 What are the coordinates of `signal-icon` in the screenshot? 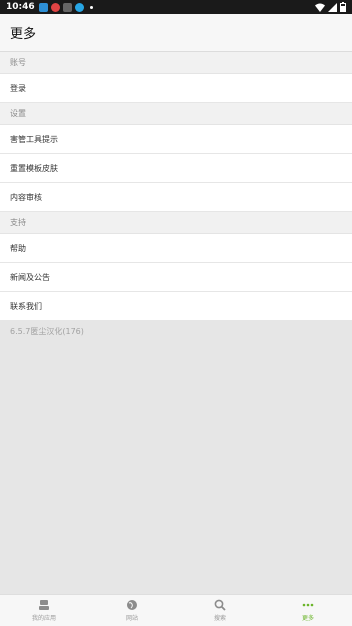 It's located at (332, 7).